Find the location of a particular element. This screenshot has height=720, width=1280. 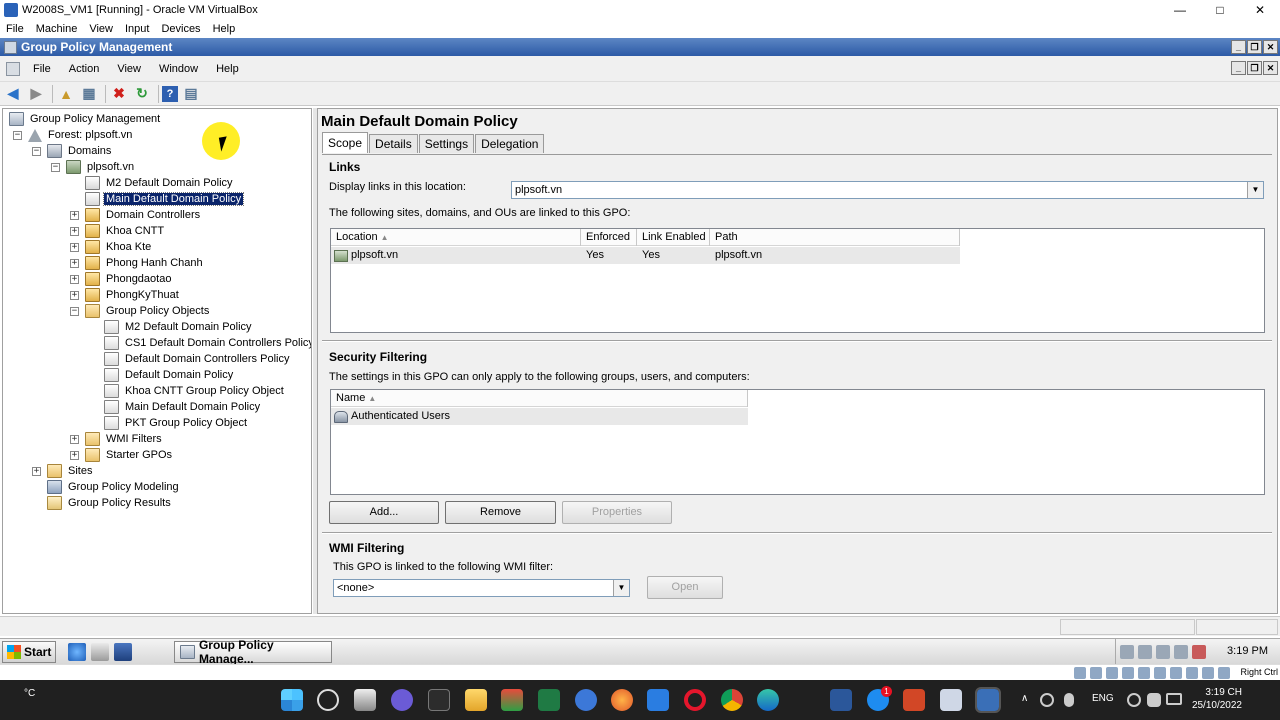

input-language: ENG is located at coordinates (1103, 698).